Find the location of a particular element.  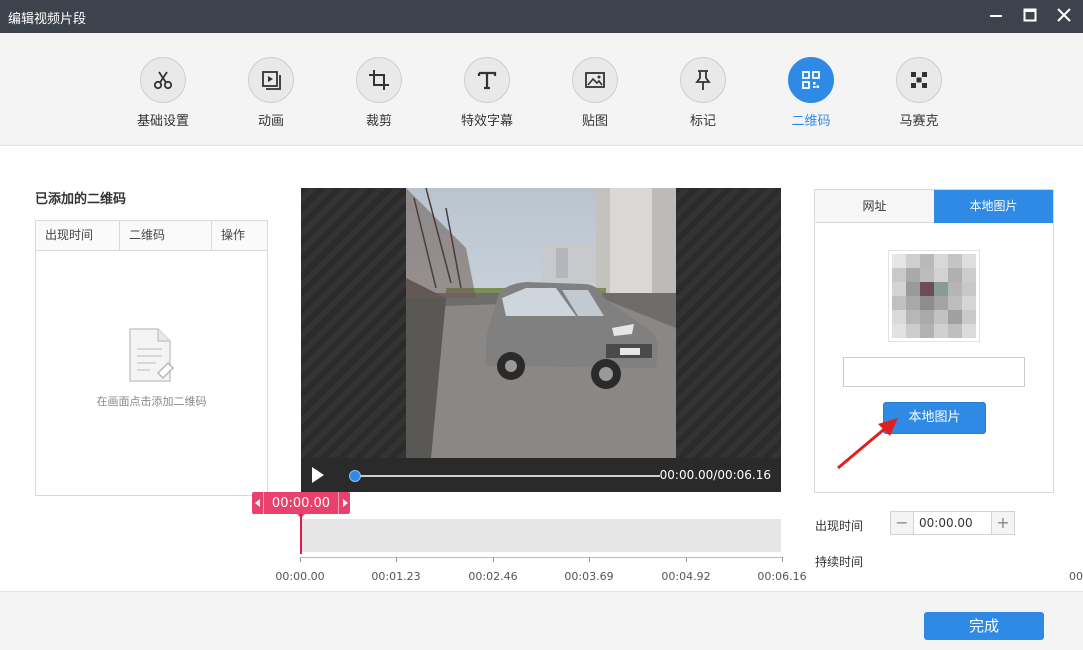

url-input is located at coordinates (934, 372).